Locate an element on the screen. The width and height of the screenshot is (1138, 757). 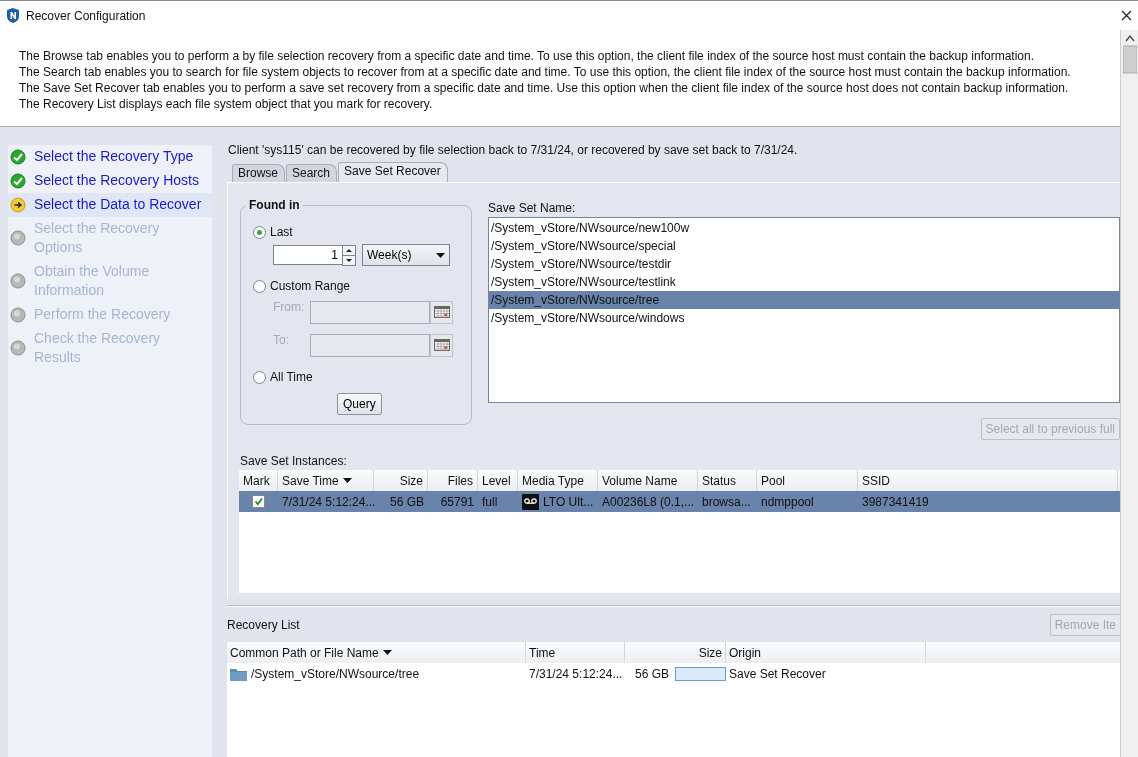
list-item: /System_vStore/NWsource/tree is located at coordinates (804, 300).